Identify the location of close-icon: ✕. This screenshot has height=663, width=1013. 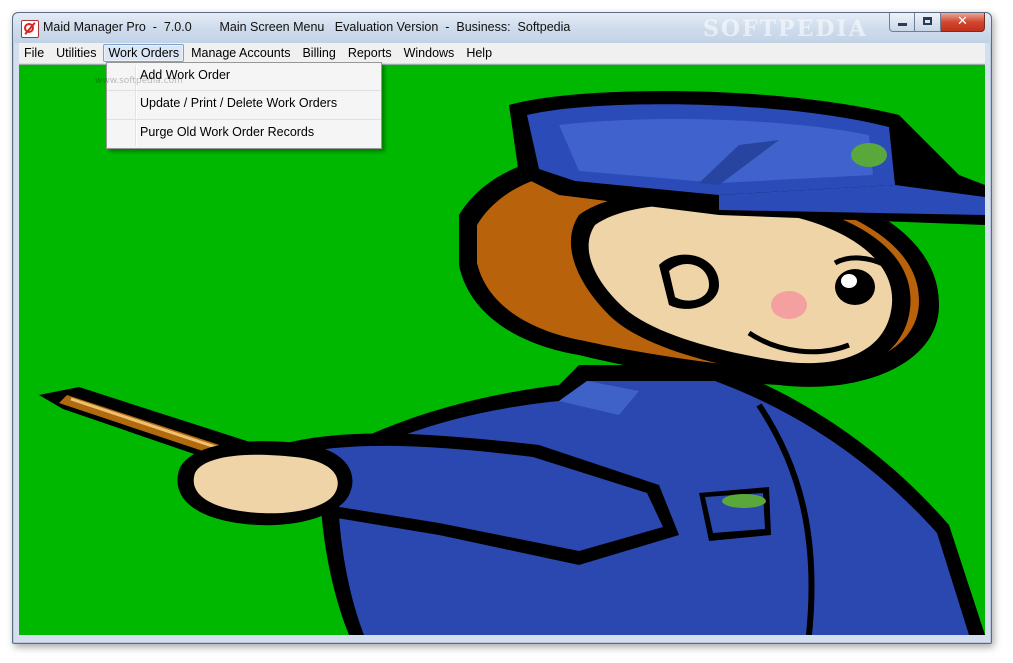
(962, 21).